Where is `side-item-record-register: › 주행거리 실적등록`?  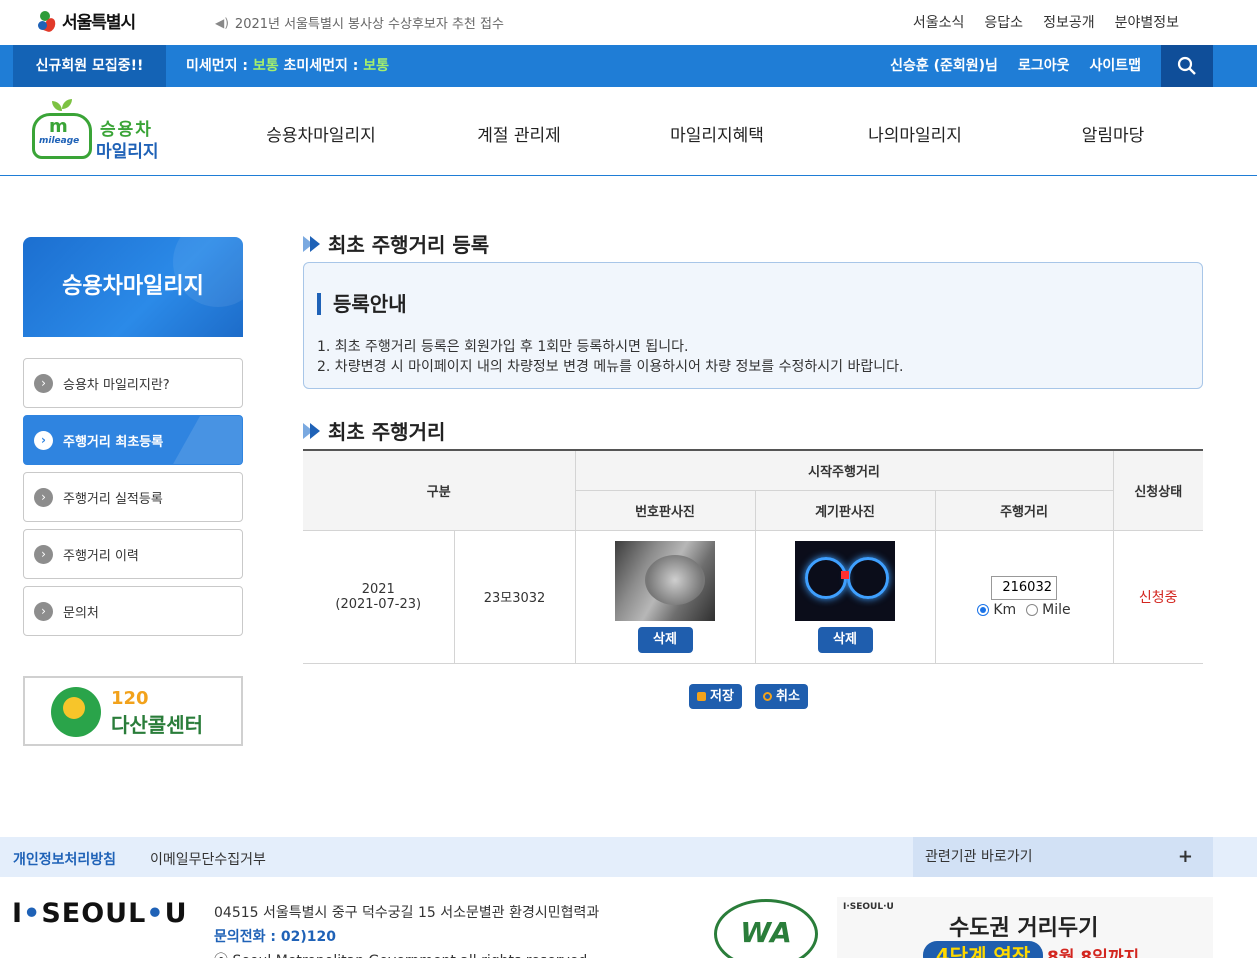 side-item-record-register: › 주행거리 실적등록 is located at coordinates (133, 497).